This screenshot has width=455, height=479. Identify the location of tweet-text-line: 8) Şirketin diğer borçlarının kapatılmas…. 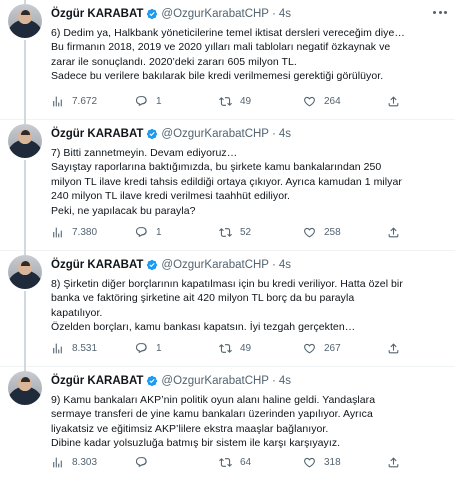
(227, 284).